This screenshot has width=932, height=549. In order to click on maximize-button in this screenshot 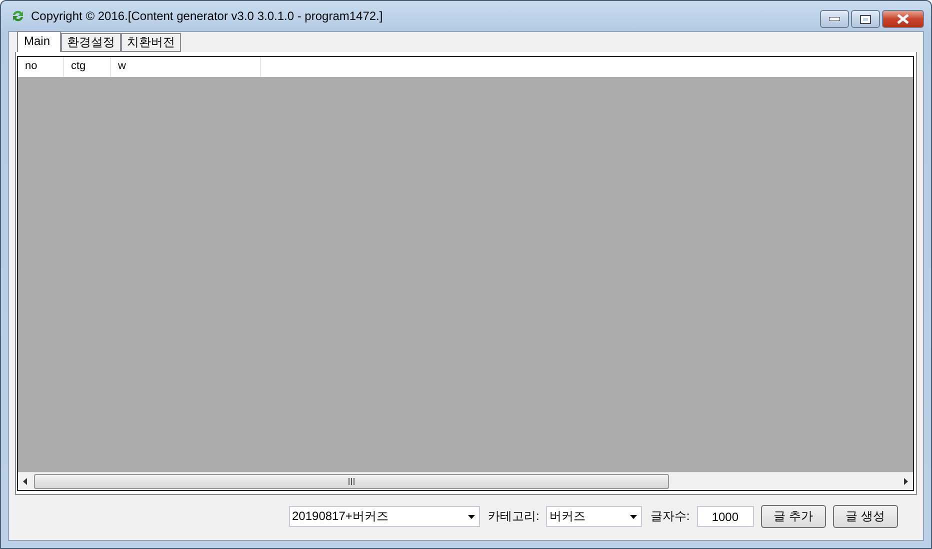, I will do `click(865, 19)`.